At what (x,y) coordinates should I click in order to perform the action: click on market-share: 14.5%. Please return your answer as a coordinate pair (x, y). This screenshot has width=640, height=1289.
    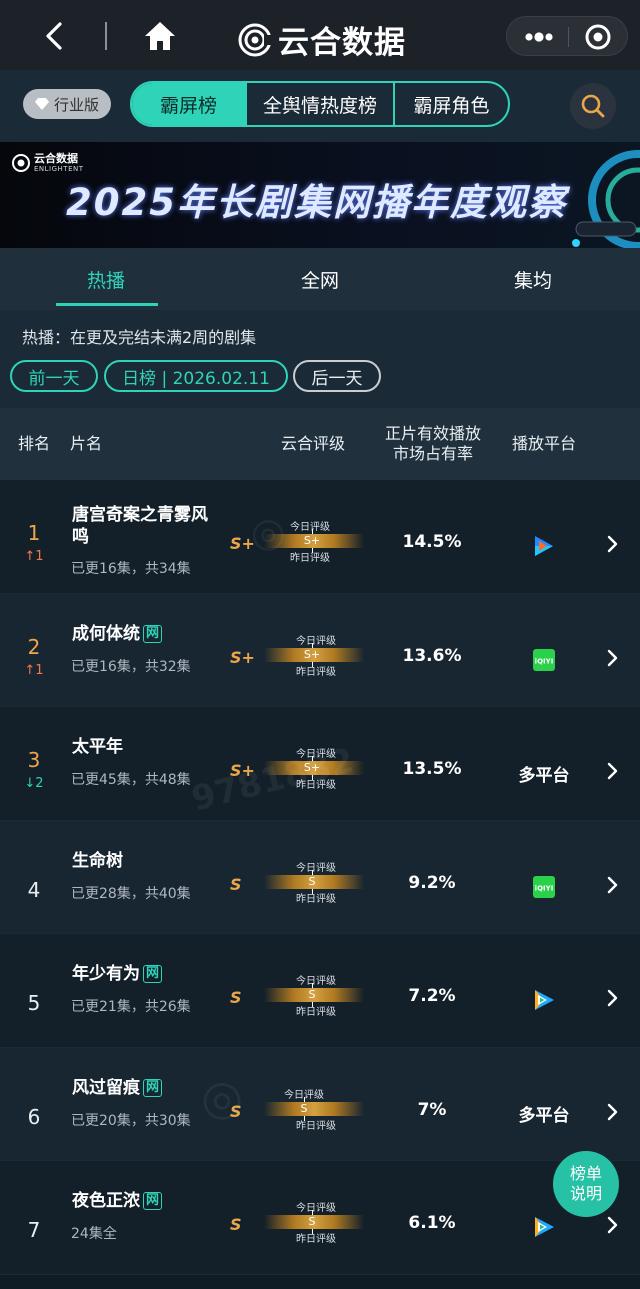
    Looking at the image, I should click on (432, 542).